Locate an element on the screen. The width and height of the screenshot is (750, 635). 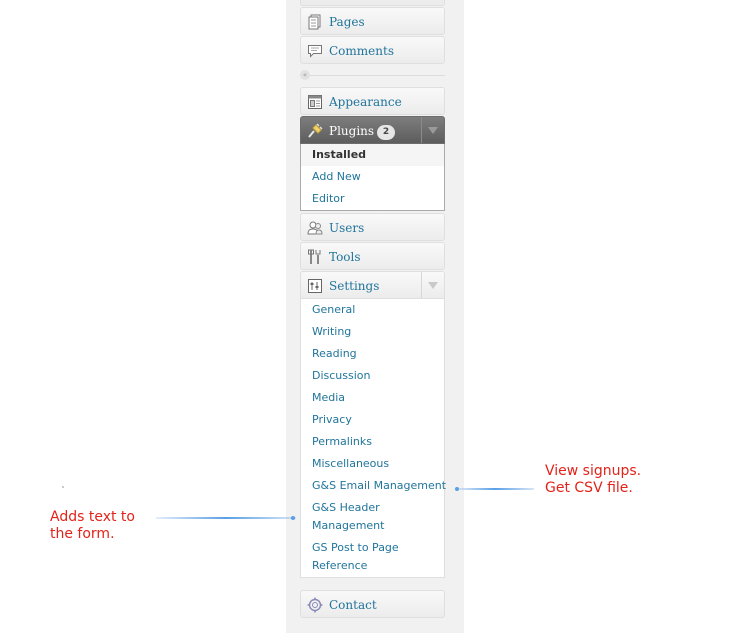
submenu-item-installed: Installed is located at coordinates (372, 155).